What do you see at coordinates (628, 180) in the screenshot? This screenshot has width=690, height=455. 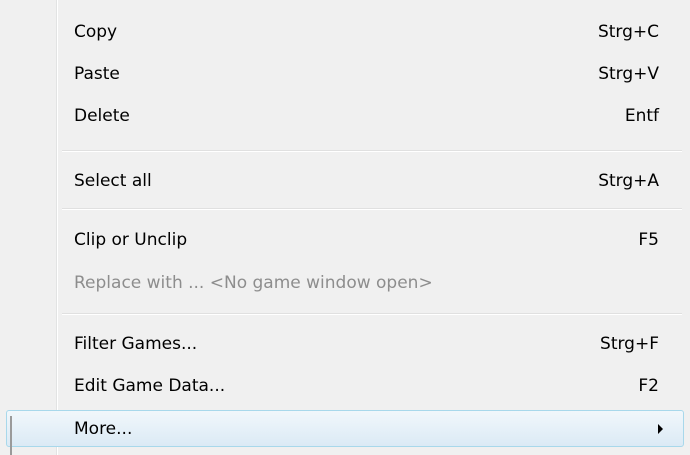 I see `menu-item-shortcut: Strg+A` at bounding box center [628, 180].